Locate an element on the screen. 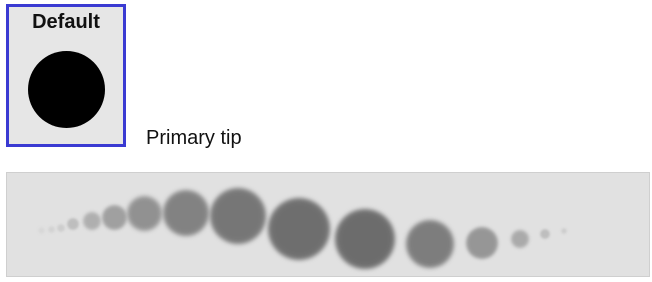 The height and width of the screenshot is (282, 652). brush-tip-default: Default is located at coordinates (66, 75).